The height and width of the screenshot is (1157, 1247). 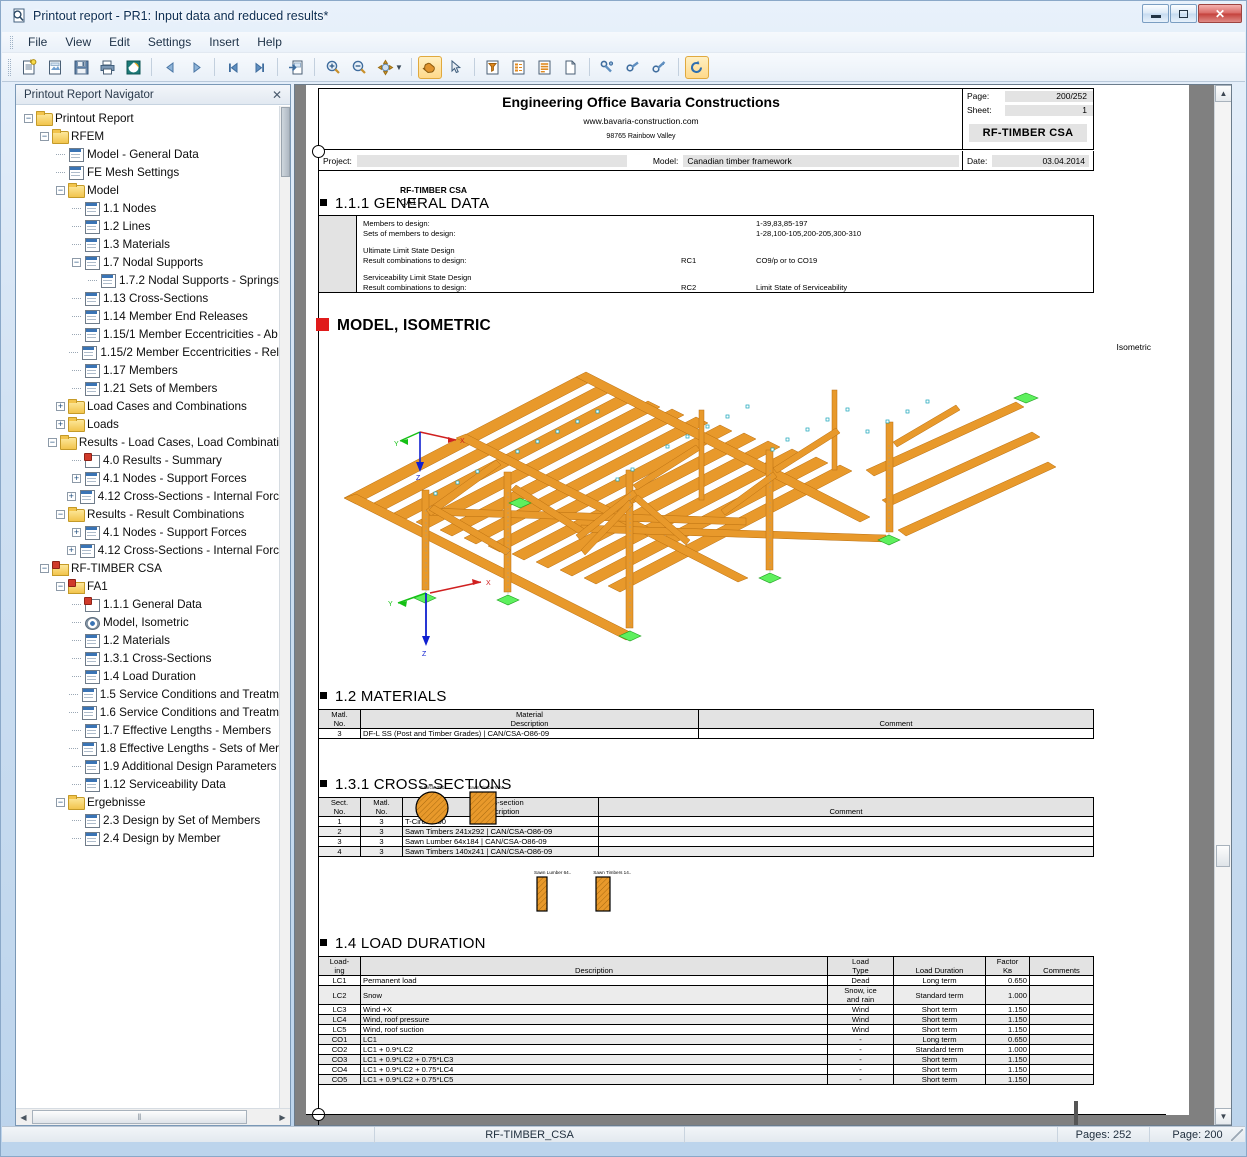 What do you see at coordinates (147, 820) in the screenshot?
I see `tree-item: 2.3 Design by Set of Members` at bounding box center [147, 820].